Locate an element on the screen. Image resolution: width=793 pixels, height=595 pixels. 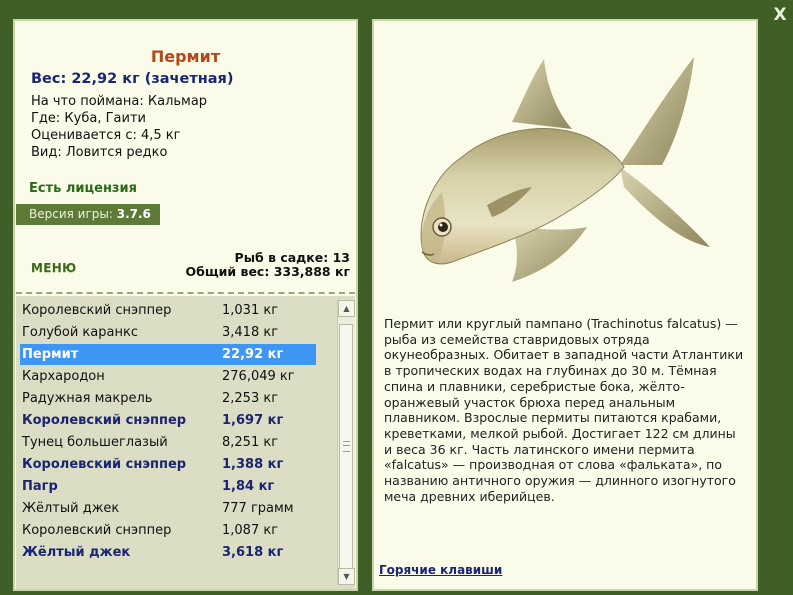
grip-icon is located at coordinates (346, 446).